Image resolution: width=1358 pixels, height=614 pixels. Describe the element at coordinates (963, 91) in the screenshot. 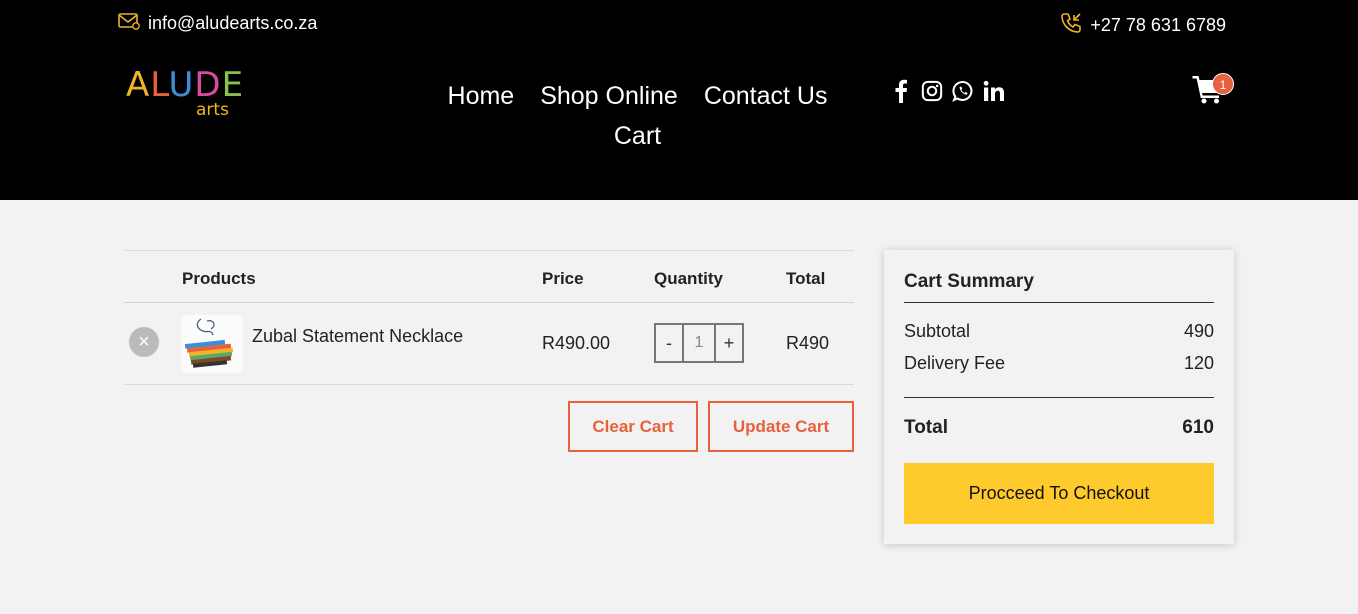

I see `whatsapp-icon` at that location.